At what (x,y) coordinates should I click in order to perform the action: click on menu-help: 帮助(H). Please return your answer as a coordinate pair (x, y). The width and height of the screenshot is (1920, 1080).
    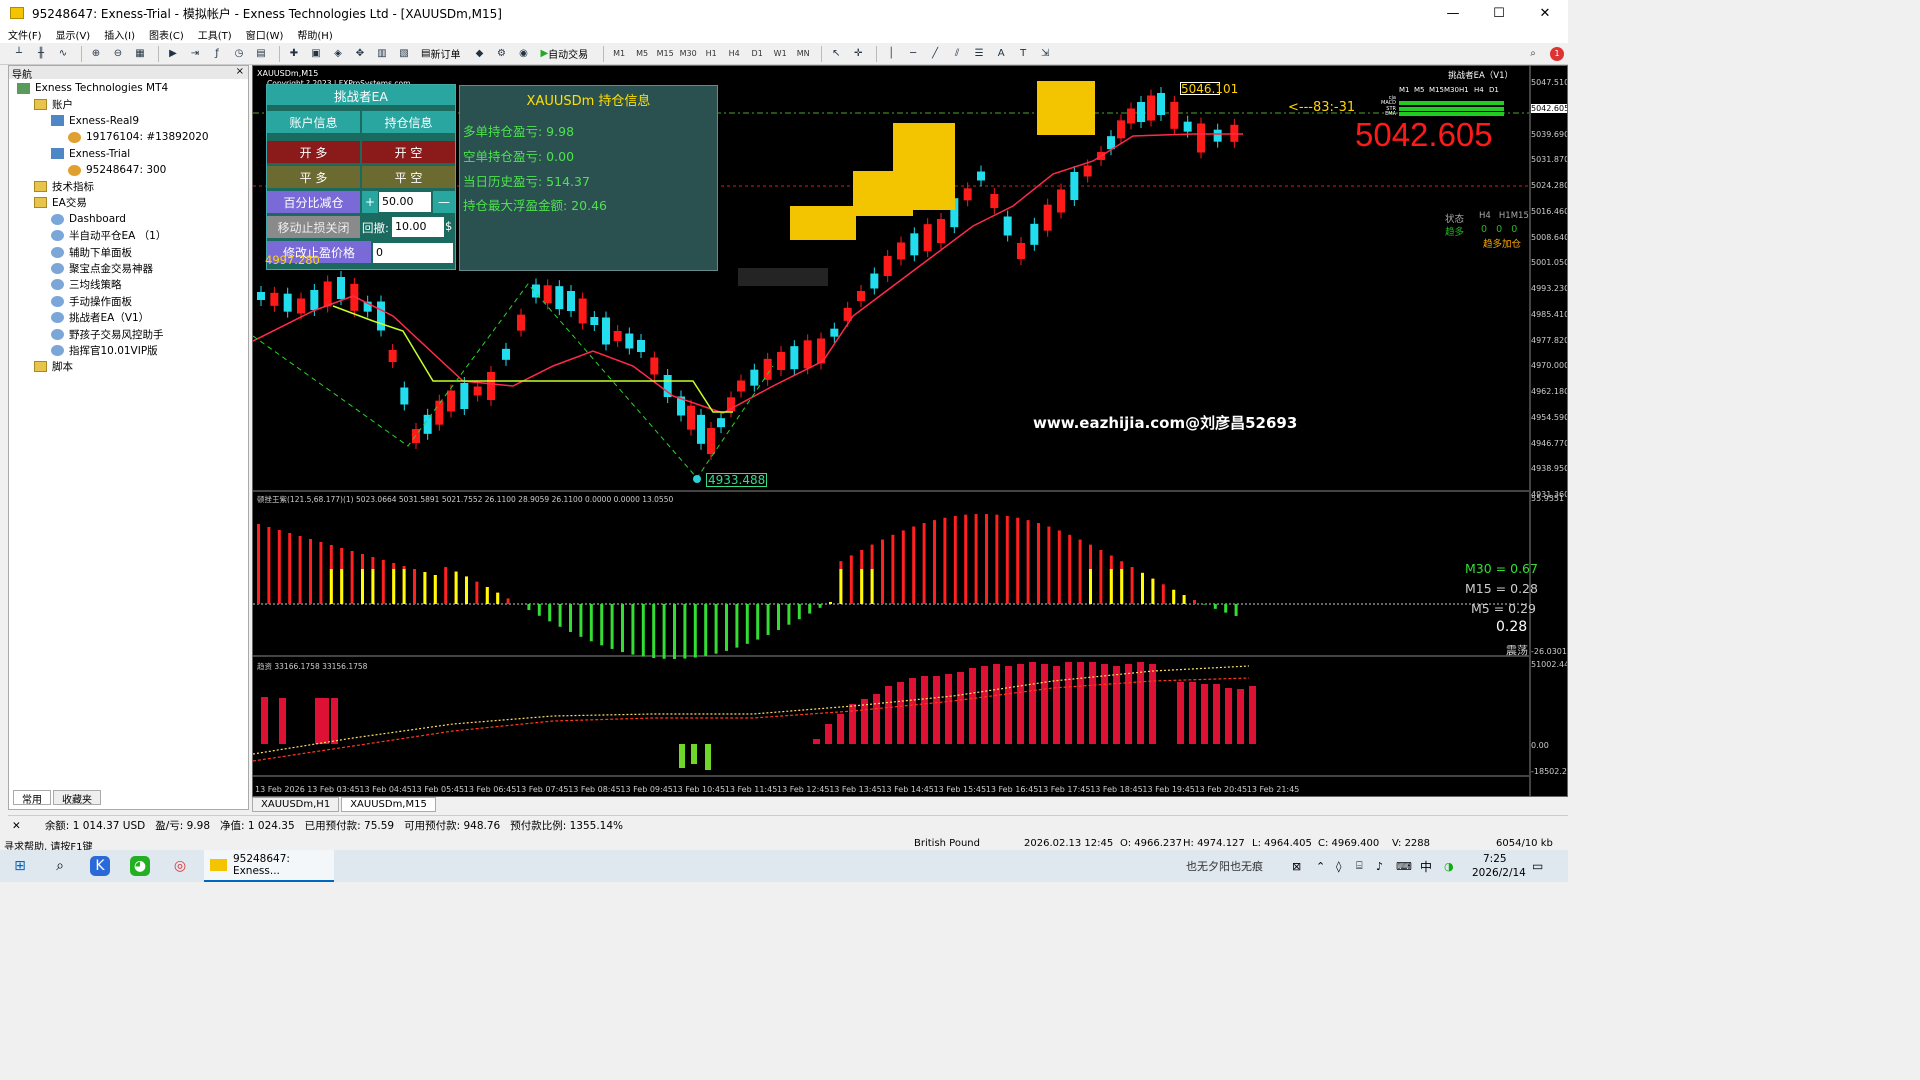
    Looking at the image, I should click on (314, 34).